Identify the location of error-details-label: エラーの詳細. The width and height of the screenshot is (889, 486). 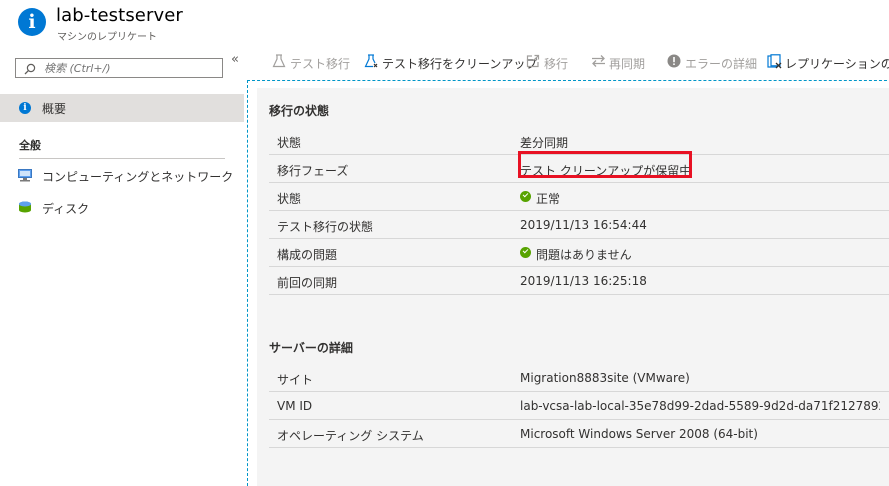
(721, 64).